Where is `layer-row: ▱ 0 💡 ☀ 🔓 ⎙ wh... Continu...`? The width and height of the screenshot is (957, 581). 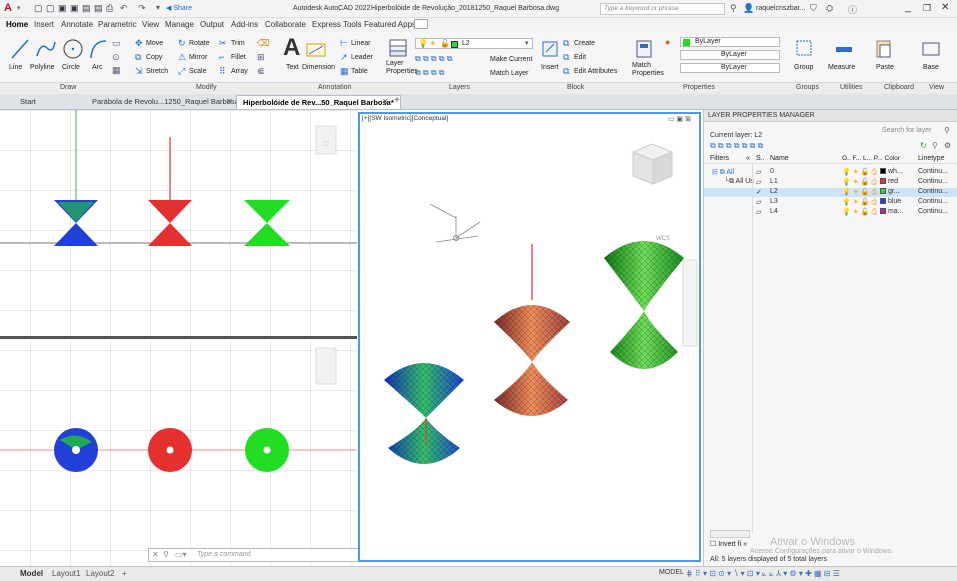 layer-row: ▱ 0 💡 ☀ 🔓 ⎙ wh... Continu... is located at coordinates (830, 172).